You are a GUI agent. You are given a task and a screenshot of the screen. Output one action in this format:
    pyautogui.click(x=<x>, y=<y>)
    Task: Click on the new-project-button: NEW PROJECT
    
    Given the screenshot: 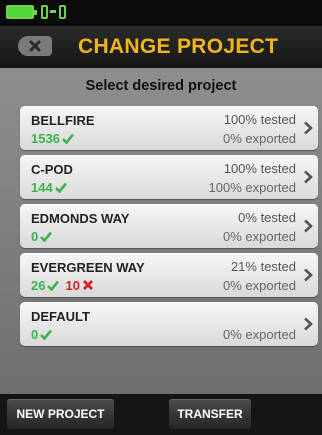 What is the action you would take?
    pyautogui.click(x=60, y=414)
    